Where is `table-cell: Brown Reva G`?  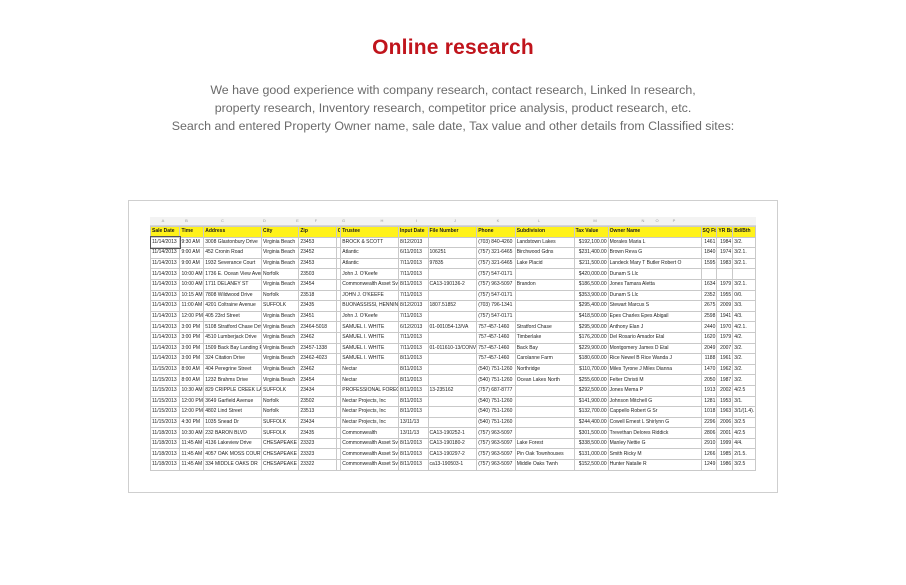 table-cell: Brown Reva G is located at coordinates (654, 253).